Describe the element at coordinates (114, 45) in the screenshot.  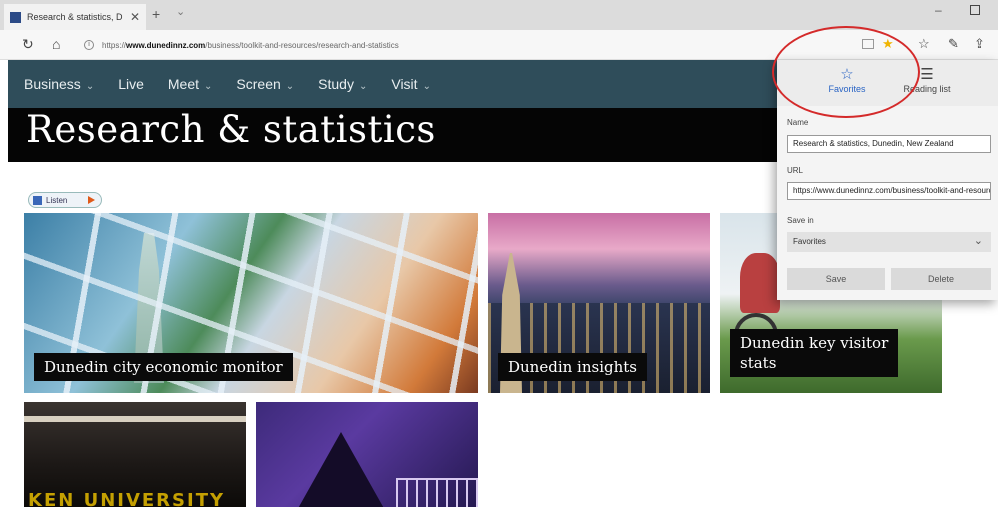
I see `url-prefix: https://` at that location.